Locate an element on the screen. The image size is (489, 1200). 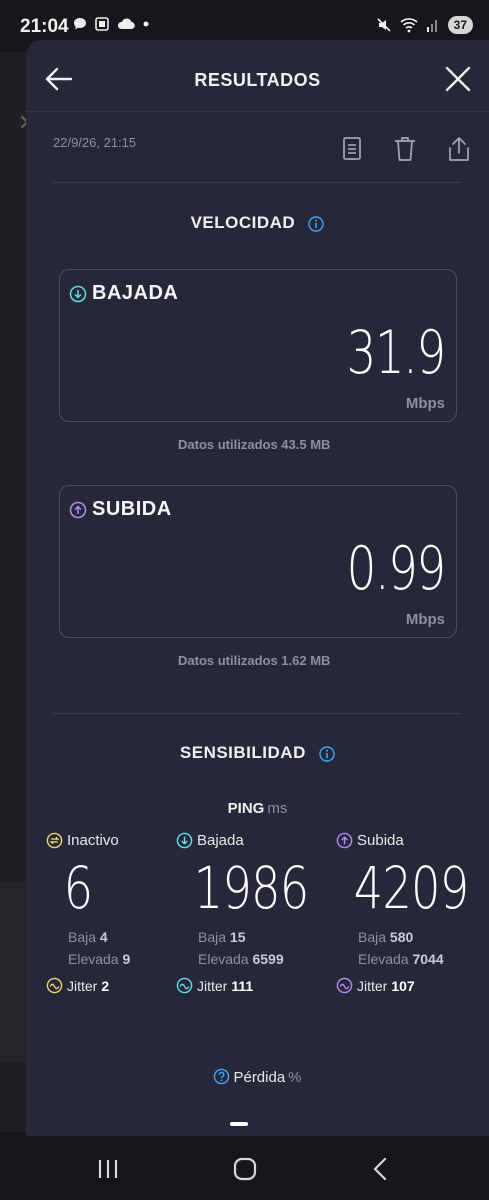
download-data-used: Datos utilizados 43.5 MB is located at coordinates (254, 444).